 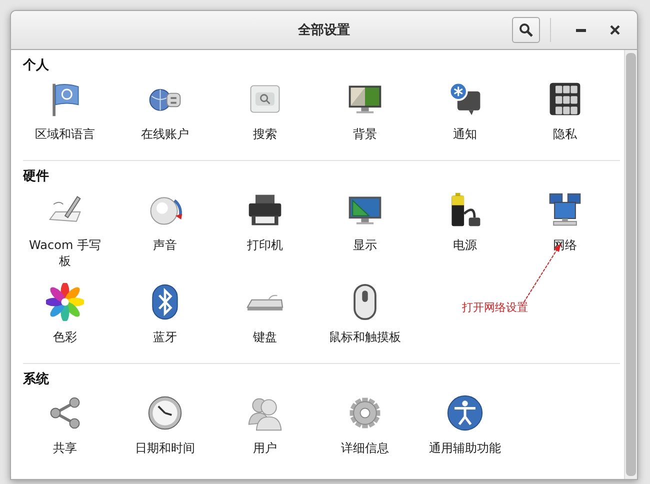 I want to click on settings-item: 通用辅助功能, so click(x=465, y=430).